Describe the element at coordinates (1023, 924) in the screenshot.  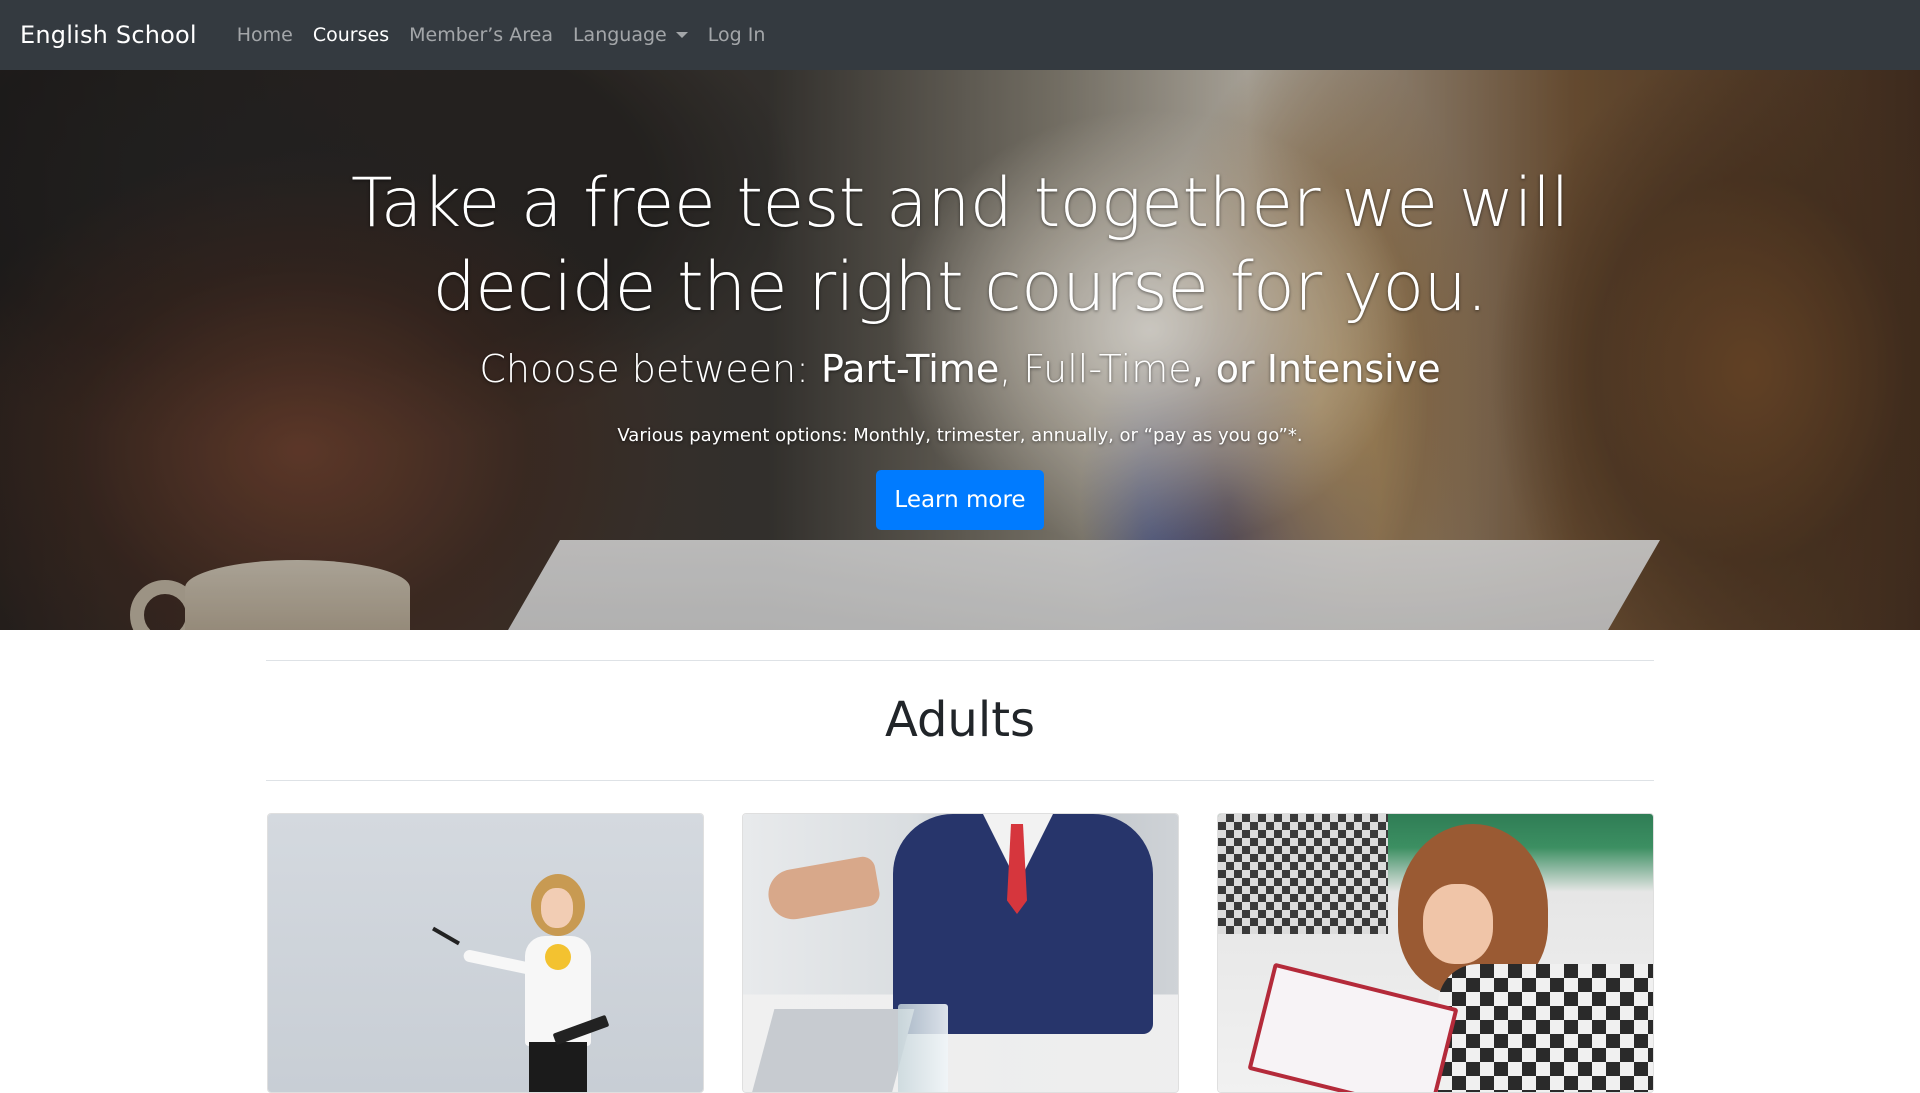
I see `businessman-figure` at that location.